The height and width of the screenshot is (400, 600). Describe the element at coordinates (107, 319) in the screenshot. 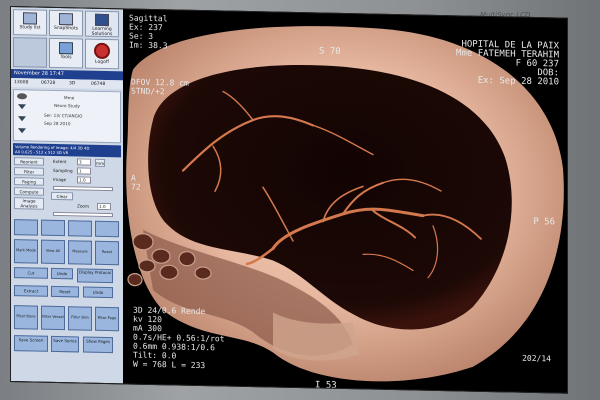

I see `filter-page-button: Filter Page` at that location.